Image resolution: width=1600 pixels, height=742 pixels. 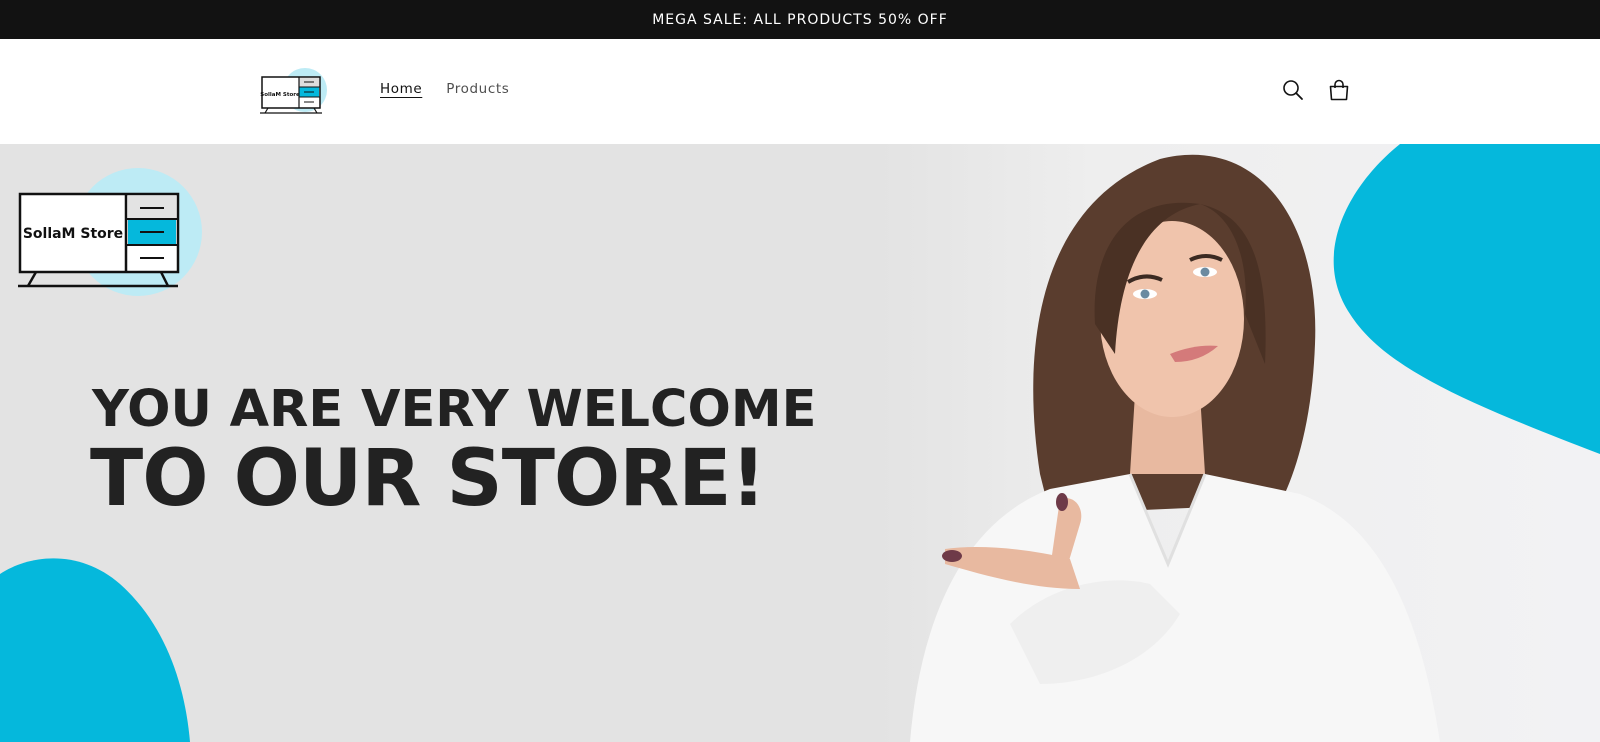 I want to click on hero-headline-line2: TO OUR STORE!, so click(x=428, y=479).